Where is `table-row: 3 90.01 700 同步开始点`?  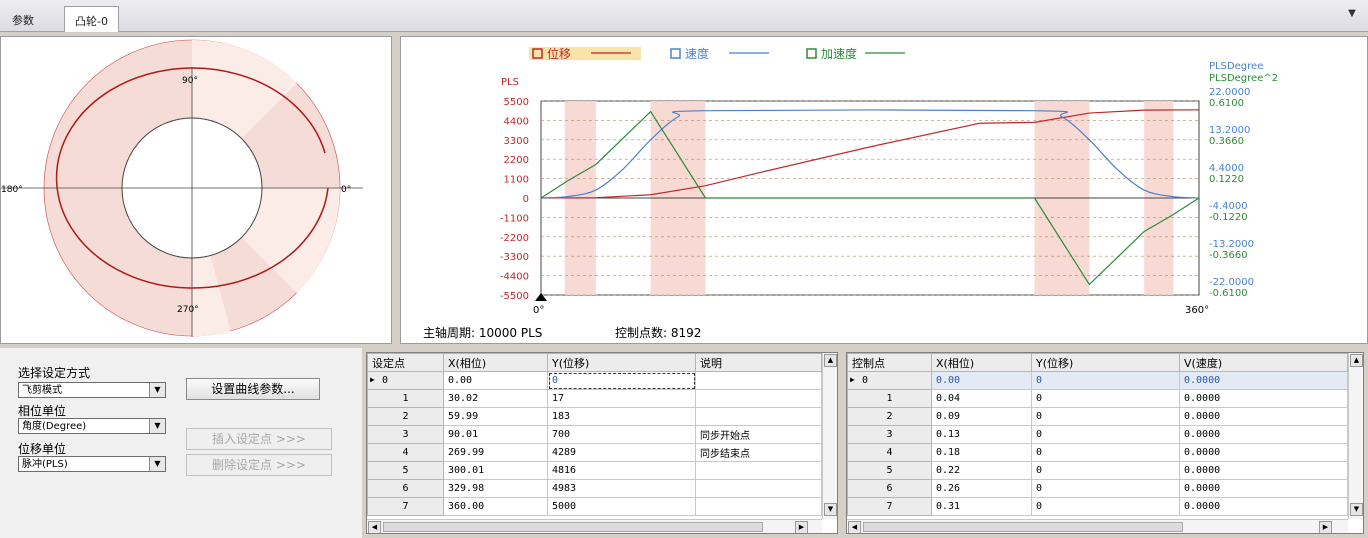
table-row: 3 90.01 700 同步开始点 is located at coordinates (594, 434).